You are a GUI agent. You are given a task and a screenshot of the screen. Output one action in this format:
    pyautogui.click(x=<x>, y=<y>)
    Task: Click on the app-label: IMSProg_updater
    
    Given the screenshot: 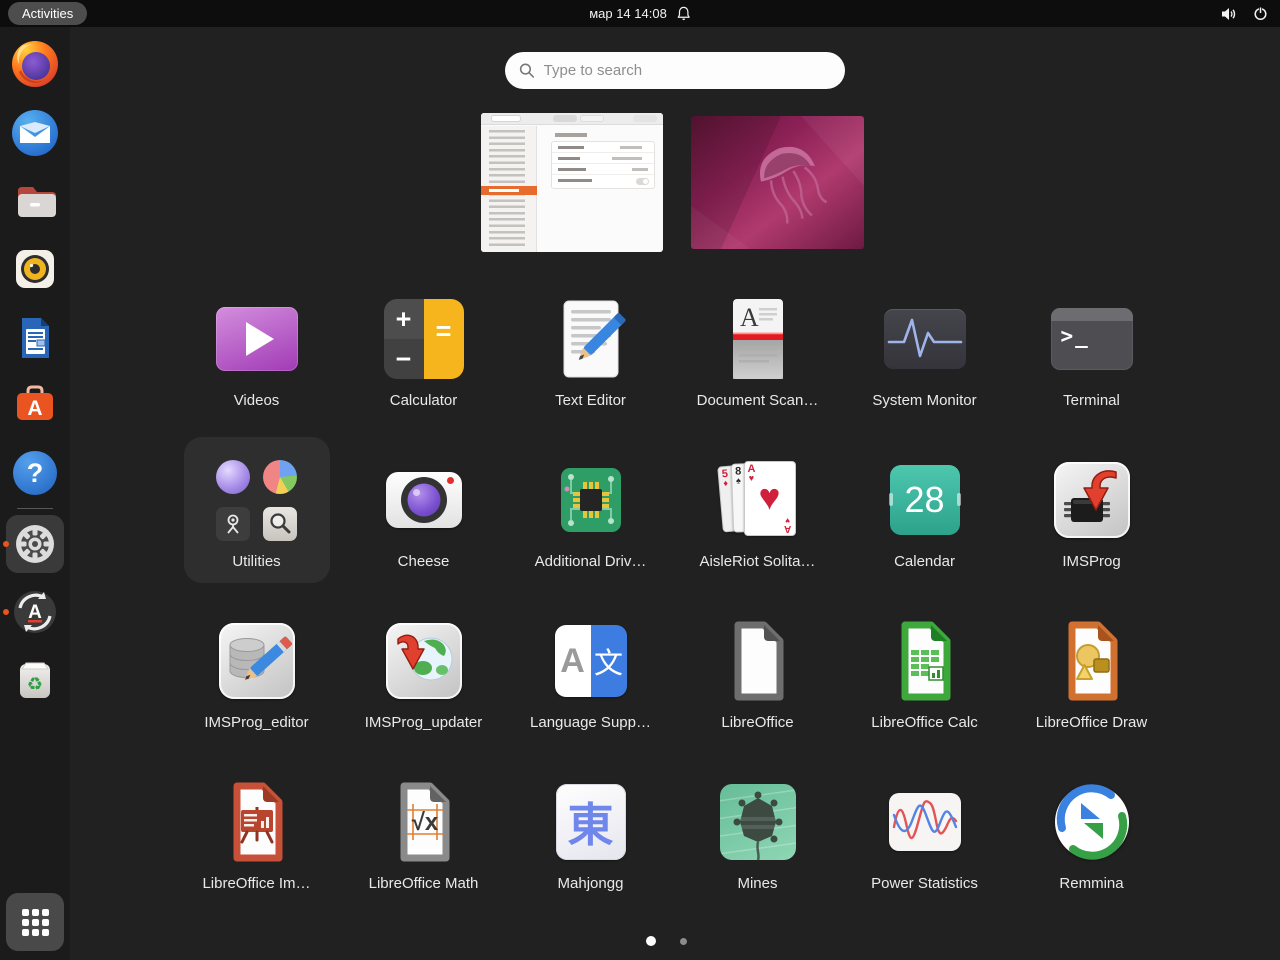 What is the action you would take?
    pyautogui.click(x=423, y=722)
    